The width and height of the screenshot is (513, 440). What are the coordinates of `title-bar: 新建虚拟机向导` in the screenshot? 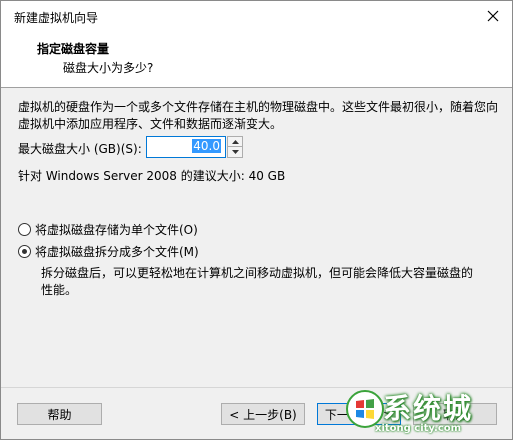 It's located at (256, 16).